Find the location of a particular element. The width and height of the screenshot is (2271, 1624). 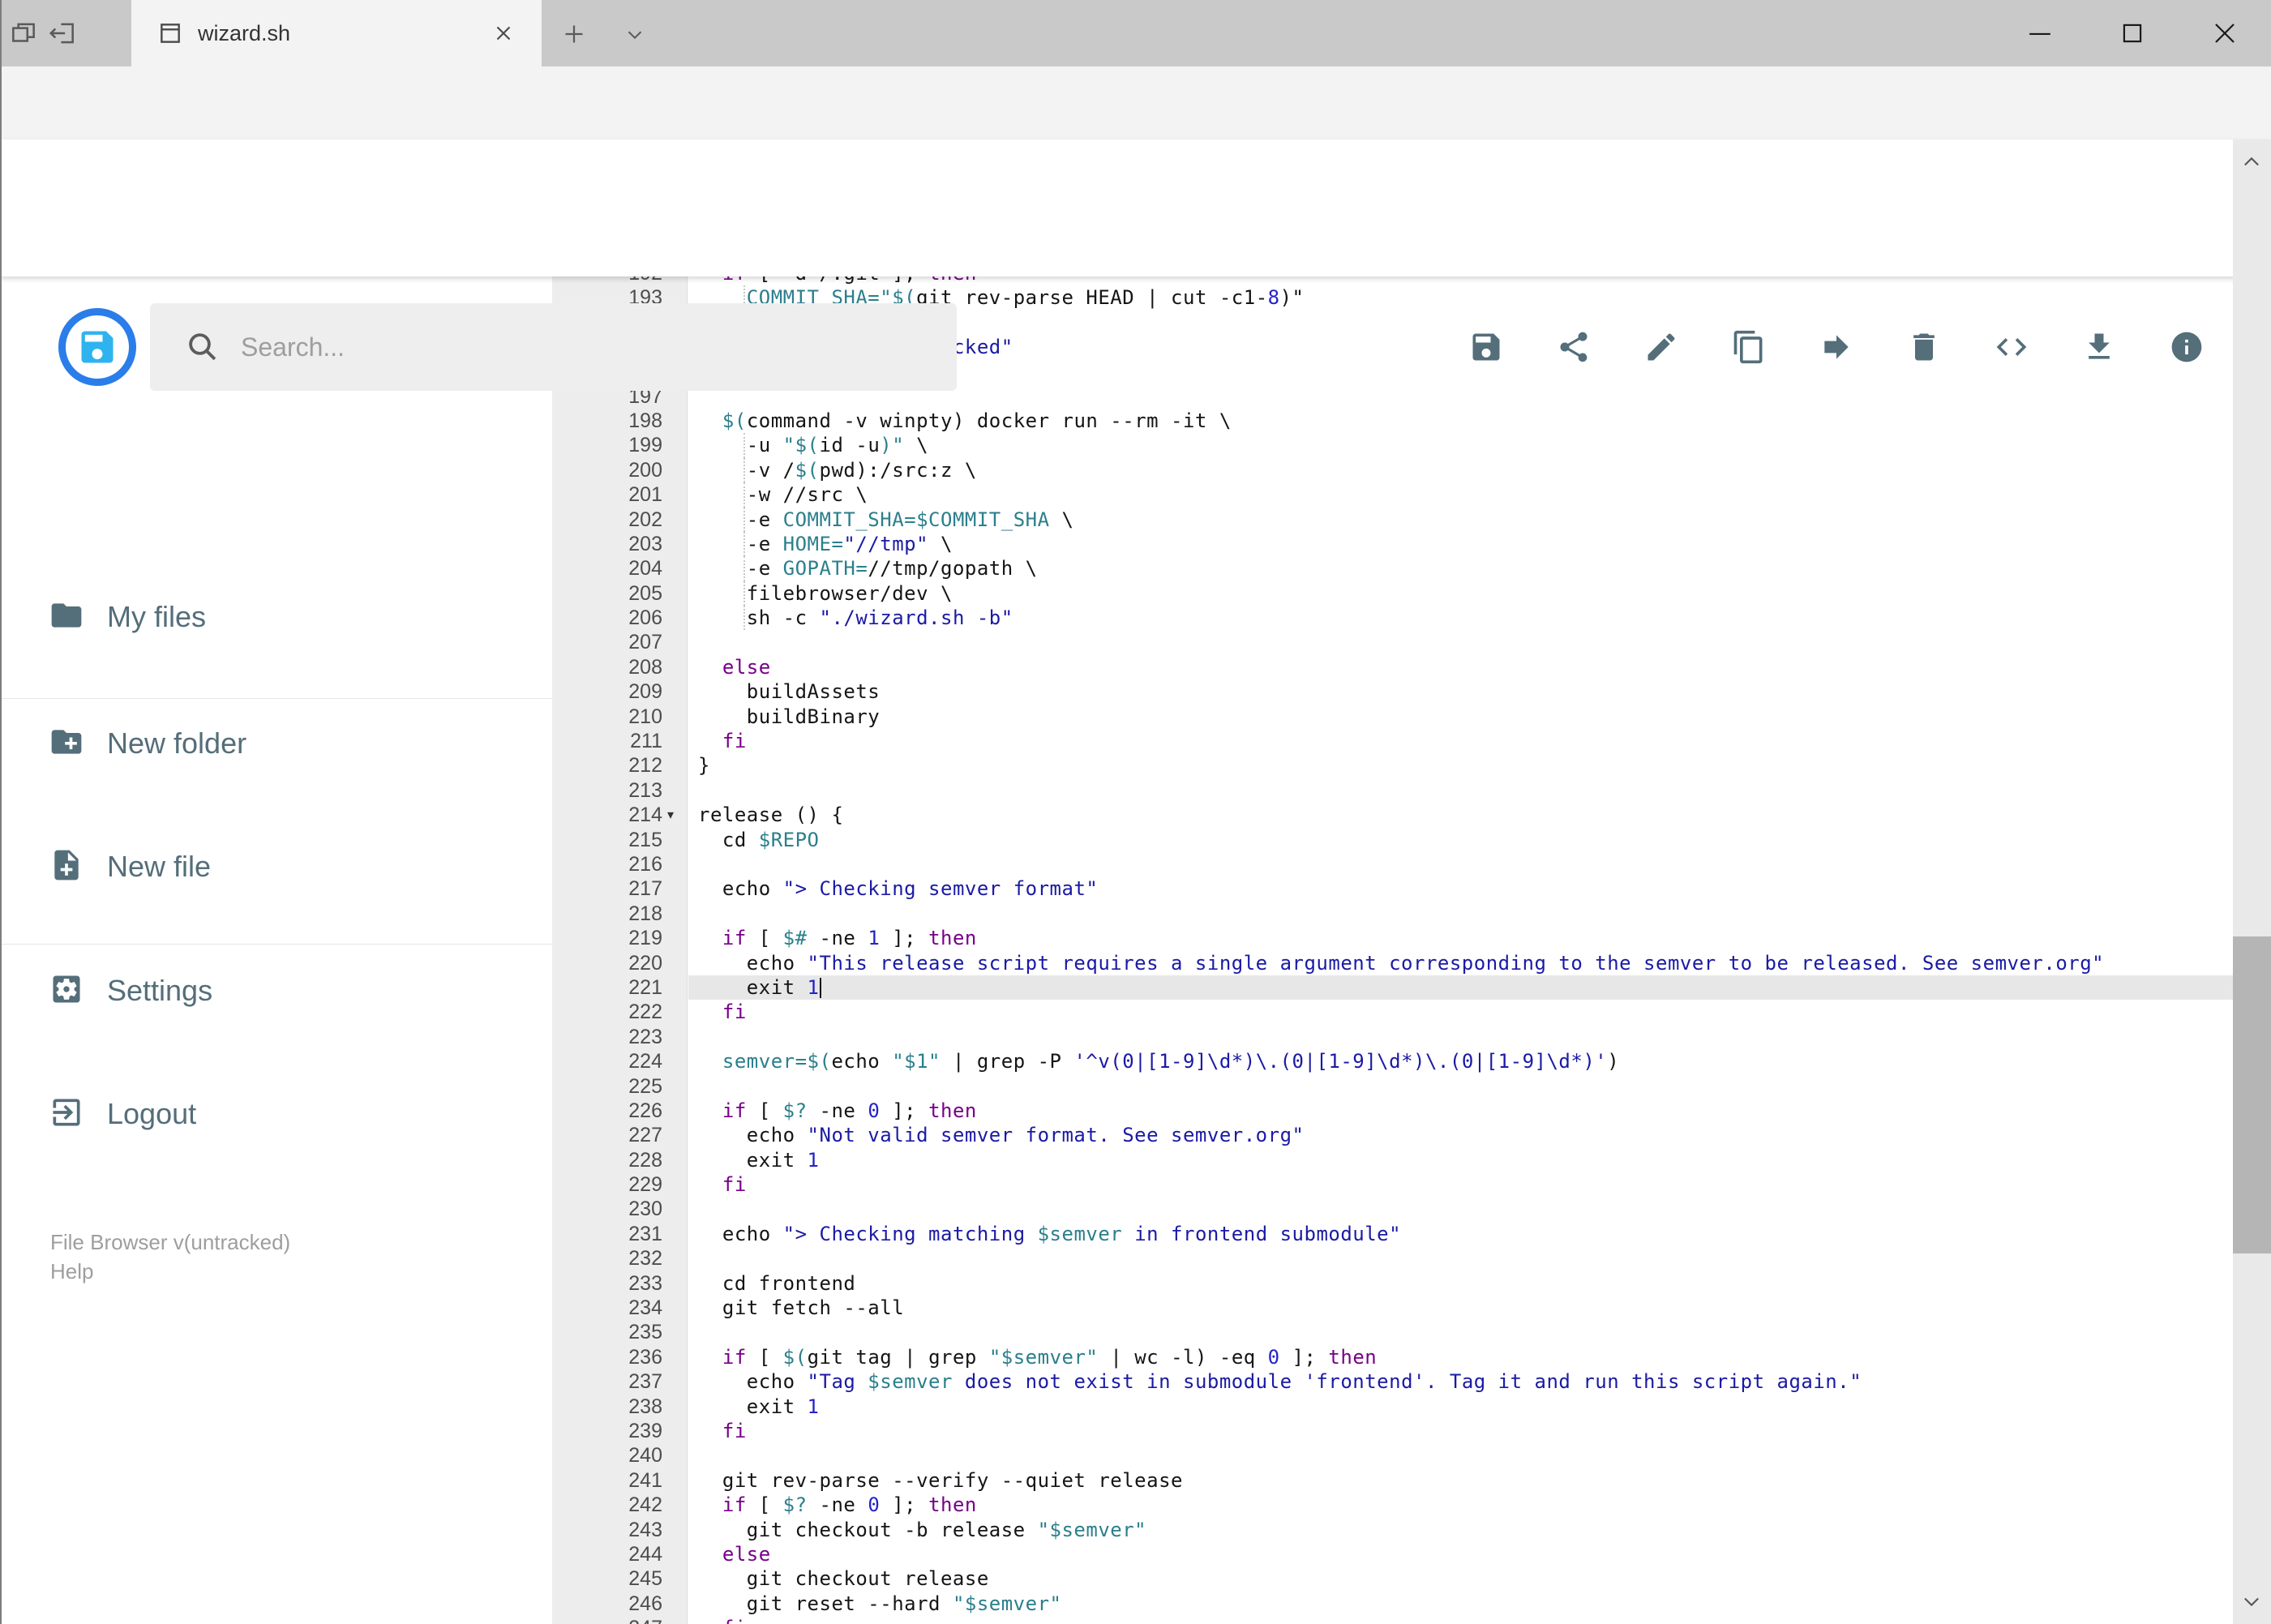

code-line-226: 226 if [ $? -ne 0 ]; then is located at coordinates (1393, 1111).